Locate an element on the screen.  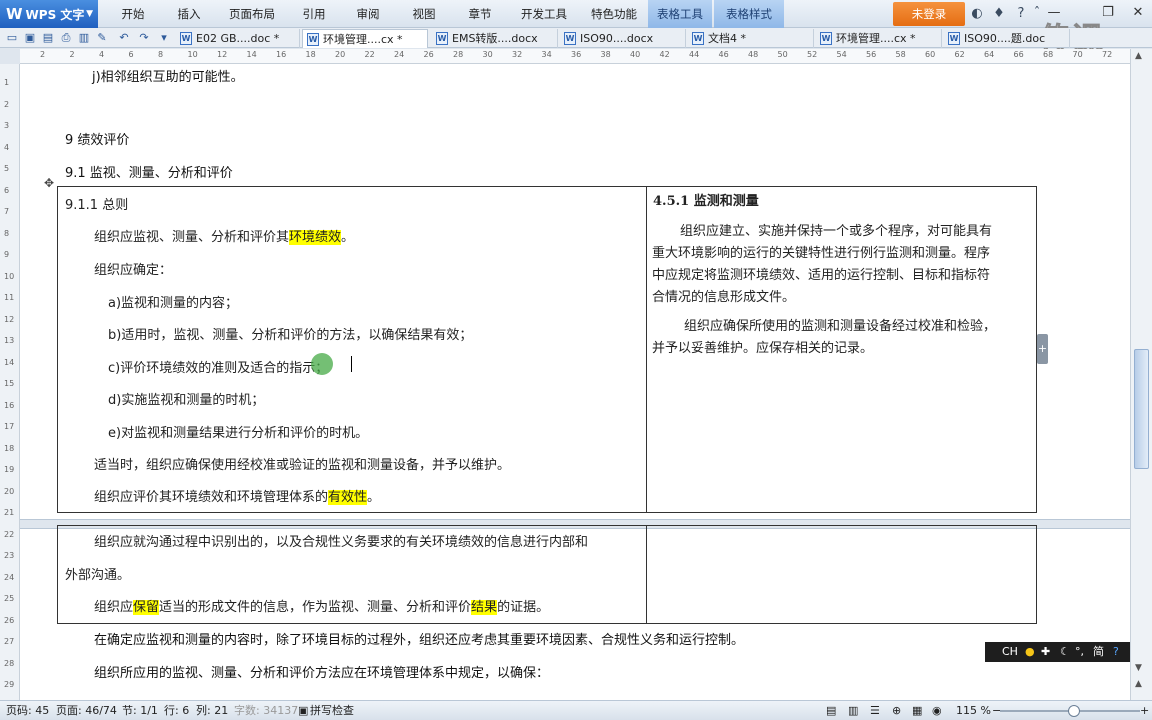
view-web-icon: ⊕ is located at coordinates (896, 710).